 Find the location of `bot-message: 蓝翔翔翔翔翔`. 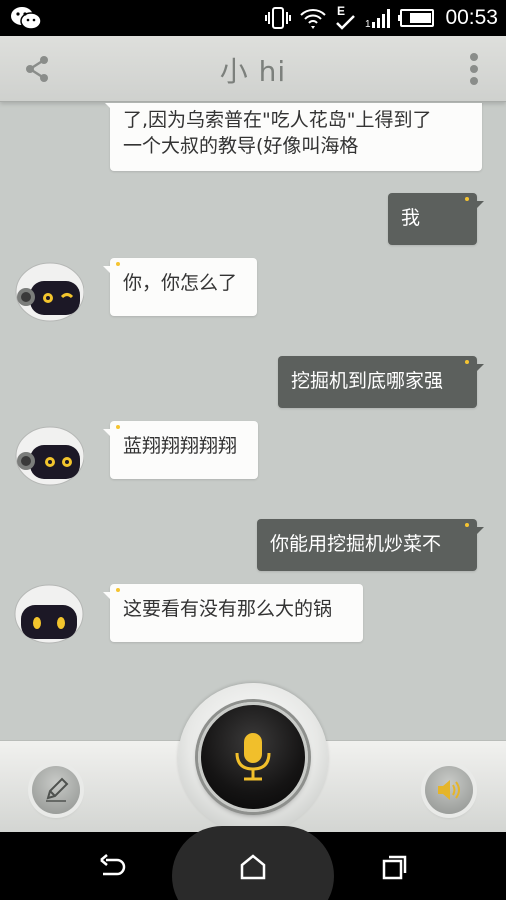

bot-message: 蓝翔翔翔翔翔 is located at coordinates (180, 450).